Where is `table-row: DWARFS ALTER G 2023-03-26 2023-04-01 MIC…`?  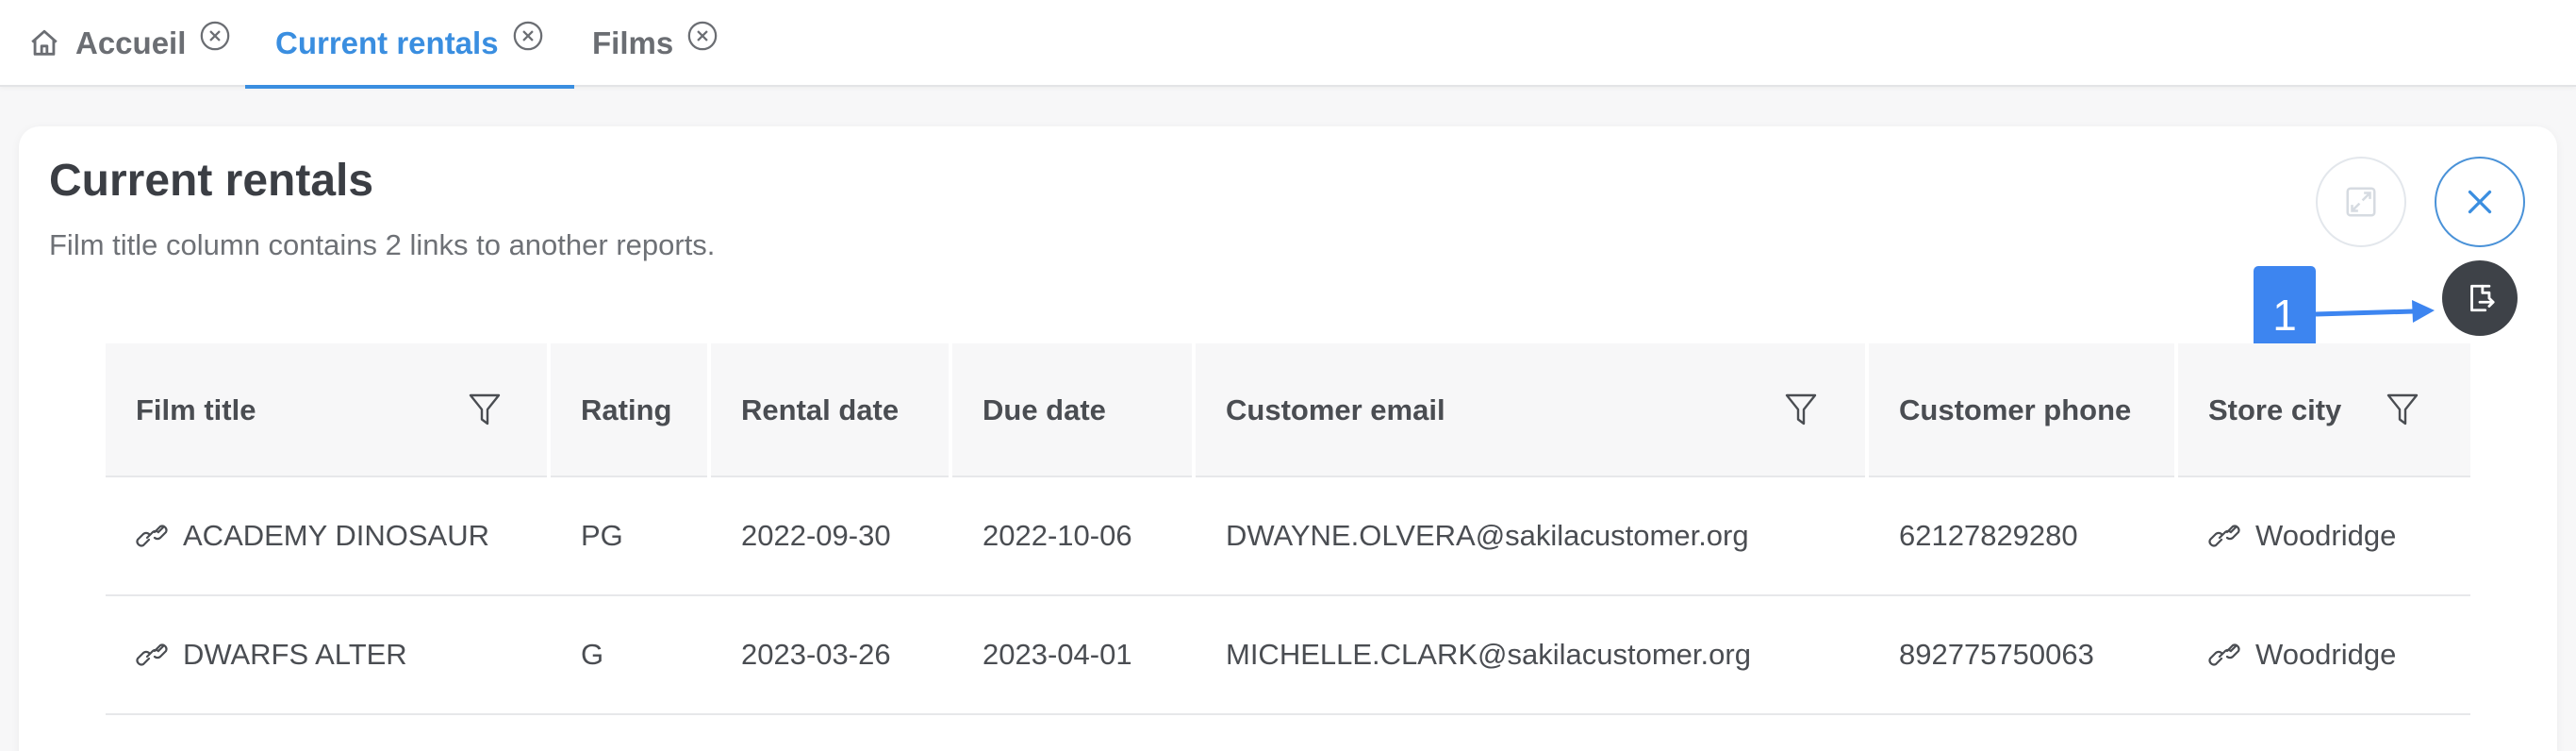
table-row: DWARFS ALTER G 2023-03-26 2023-04-01 MIC… is located at coordinates (1288, 655).